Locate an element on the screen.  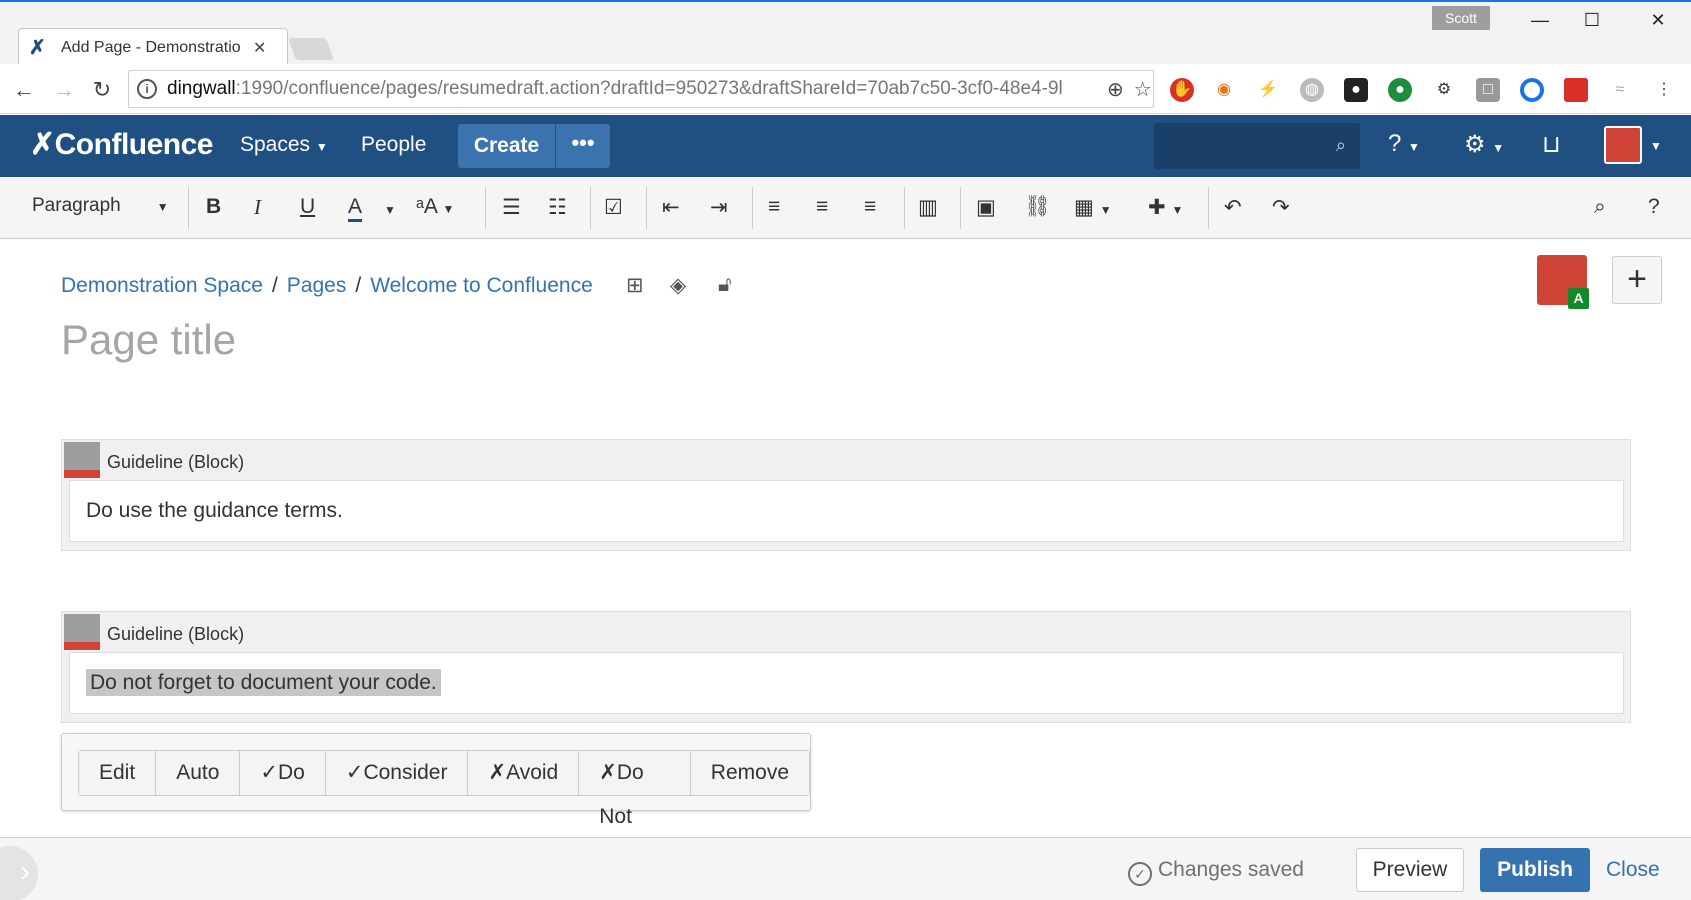
breadcrumb-parent: Welcome to Confluence is located at coordinates (481, 285).